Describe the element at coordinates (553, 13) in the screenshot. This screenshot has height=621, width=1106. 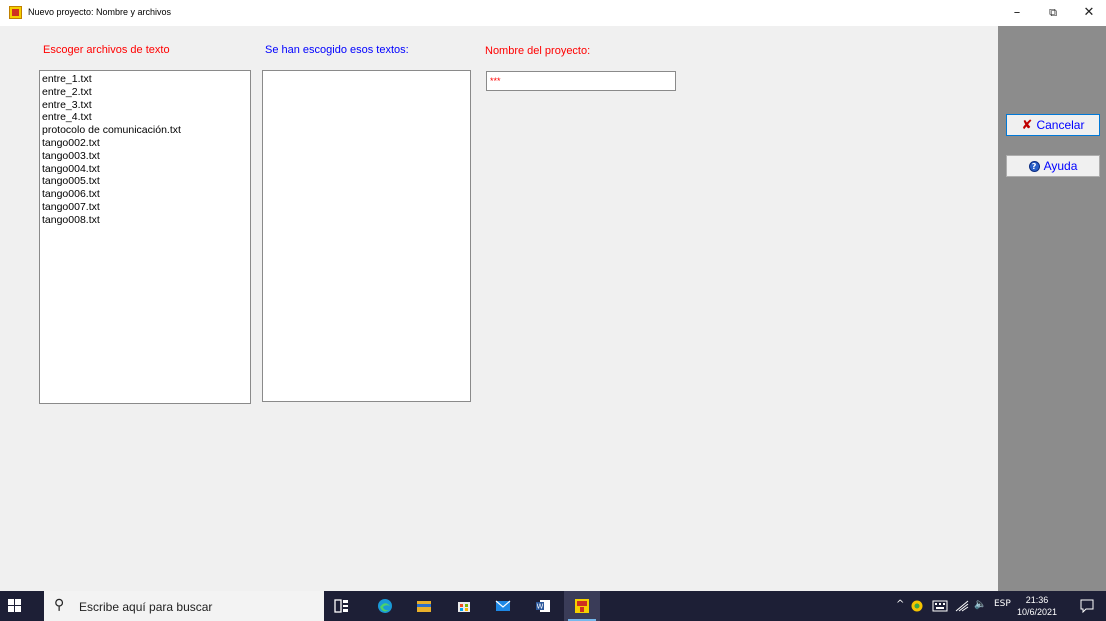
I see `title-bar: Nuevo proyecto: Nombre y archivos – ⧉ ✕` at that location.